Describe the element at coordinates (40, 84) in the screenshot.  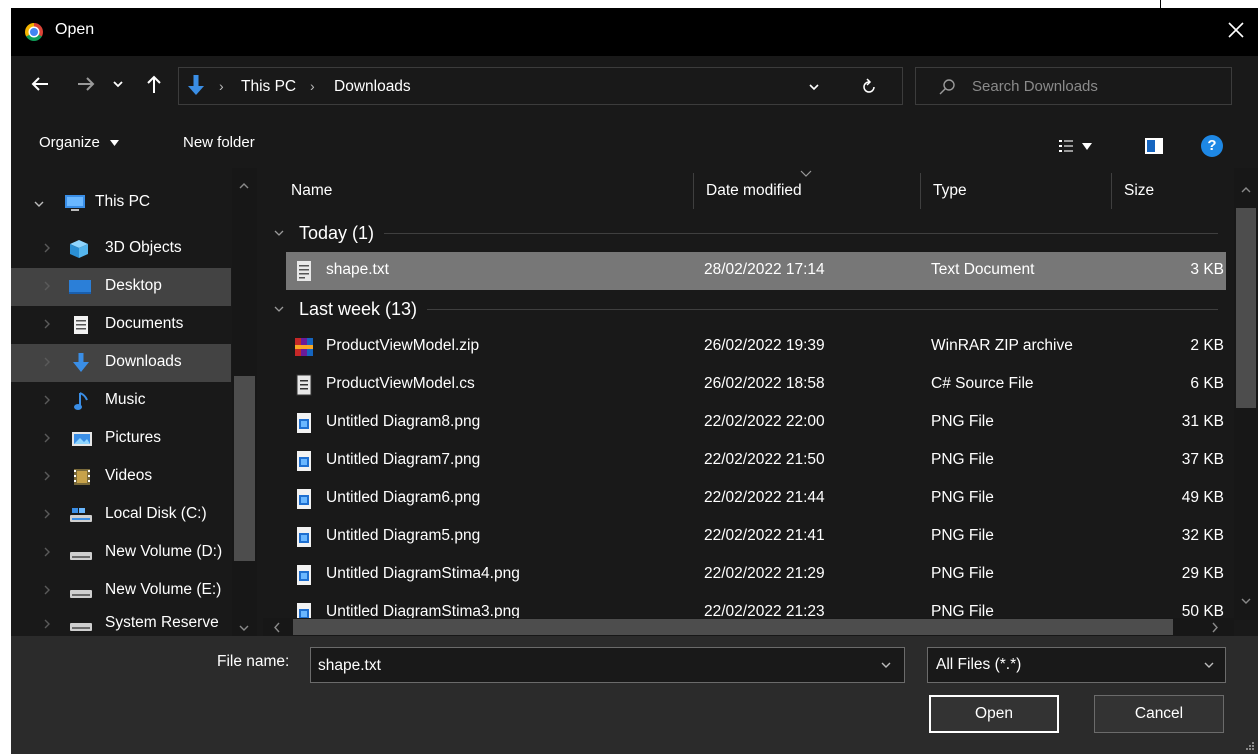
I see `arrow-left-icon` at that location.